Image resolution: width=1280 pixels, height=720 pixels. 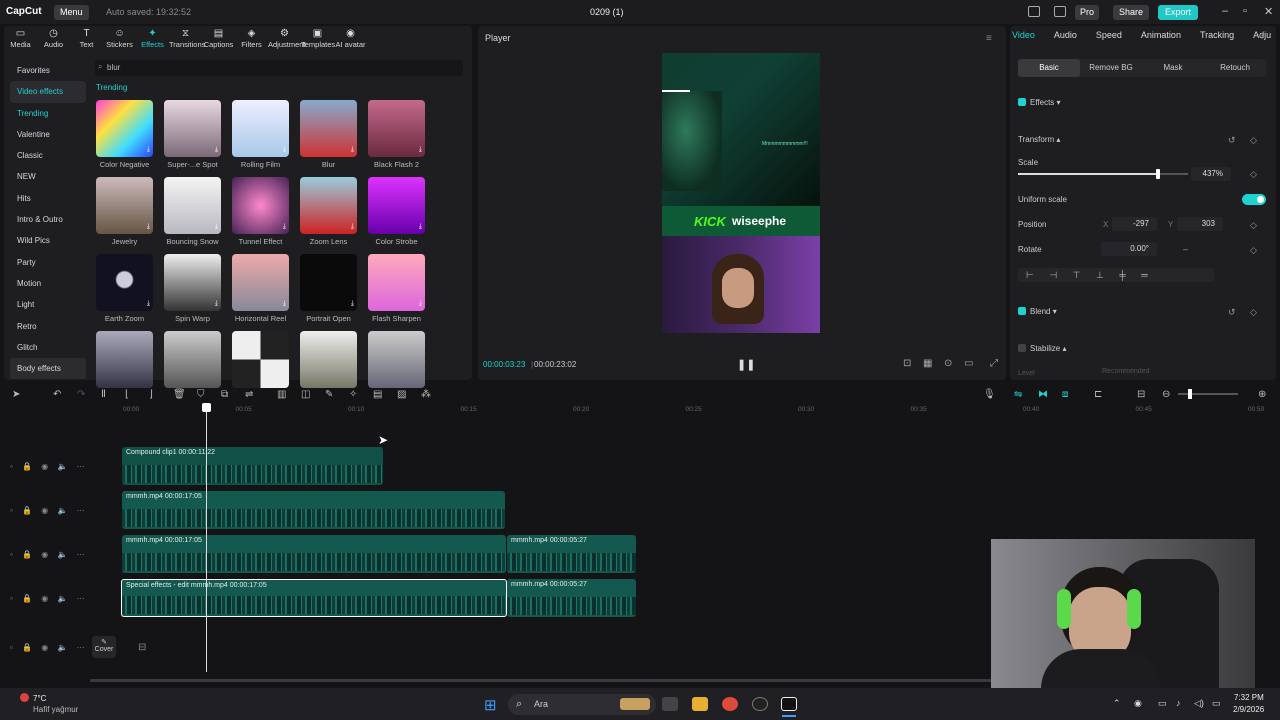 What do you see at coordinates (192, 211) in the screenshot?
I see `effect-card: ⤓ Bouncing Snow` at bounding box center [192, 211].